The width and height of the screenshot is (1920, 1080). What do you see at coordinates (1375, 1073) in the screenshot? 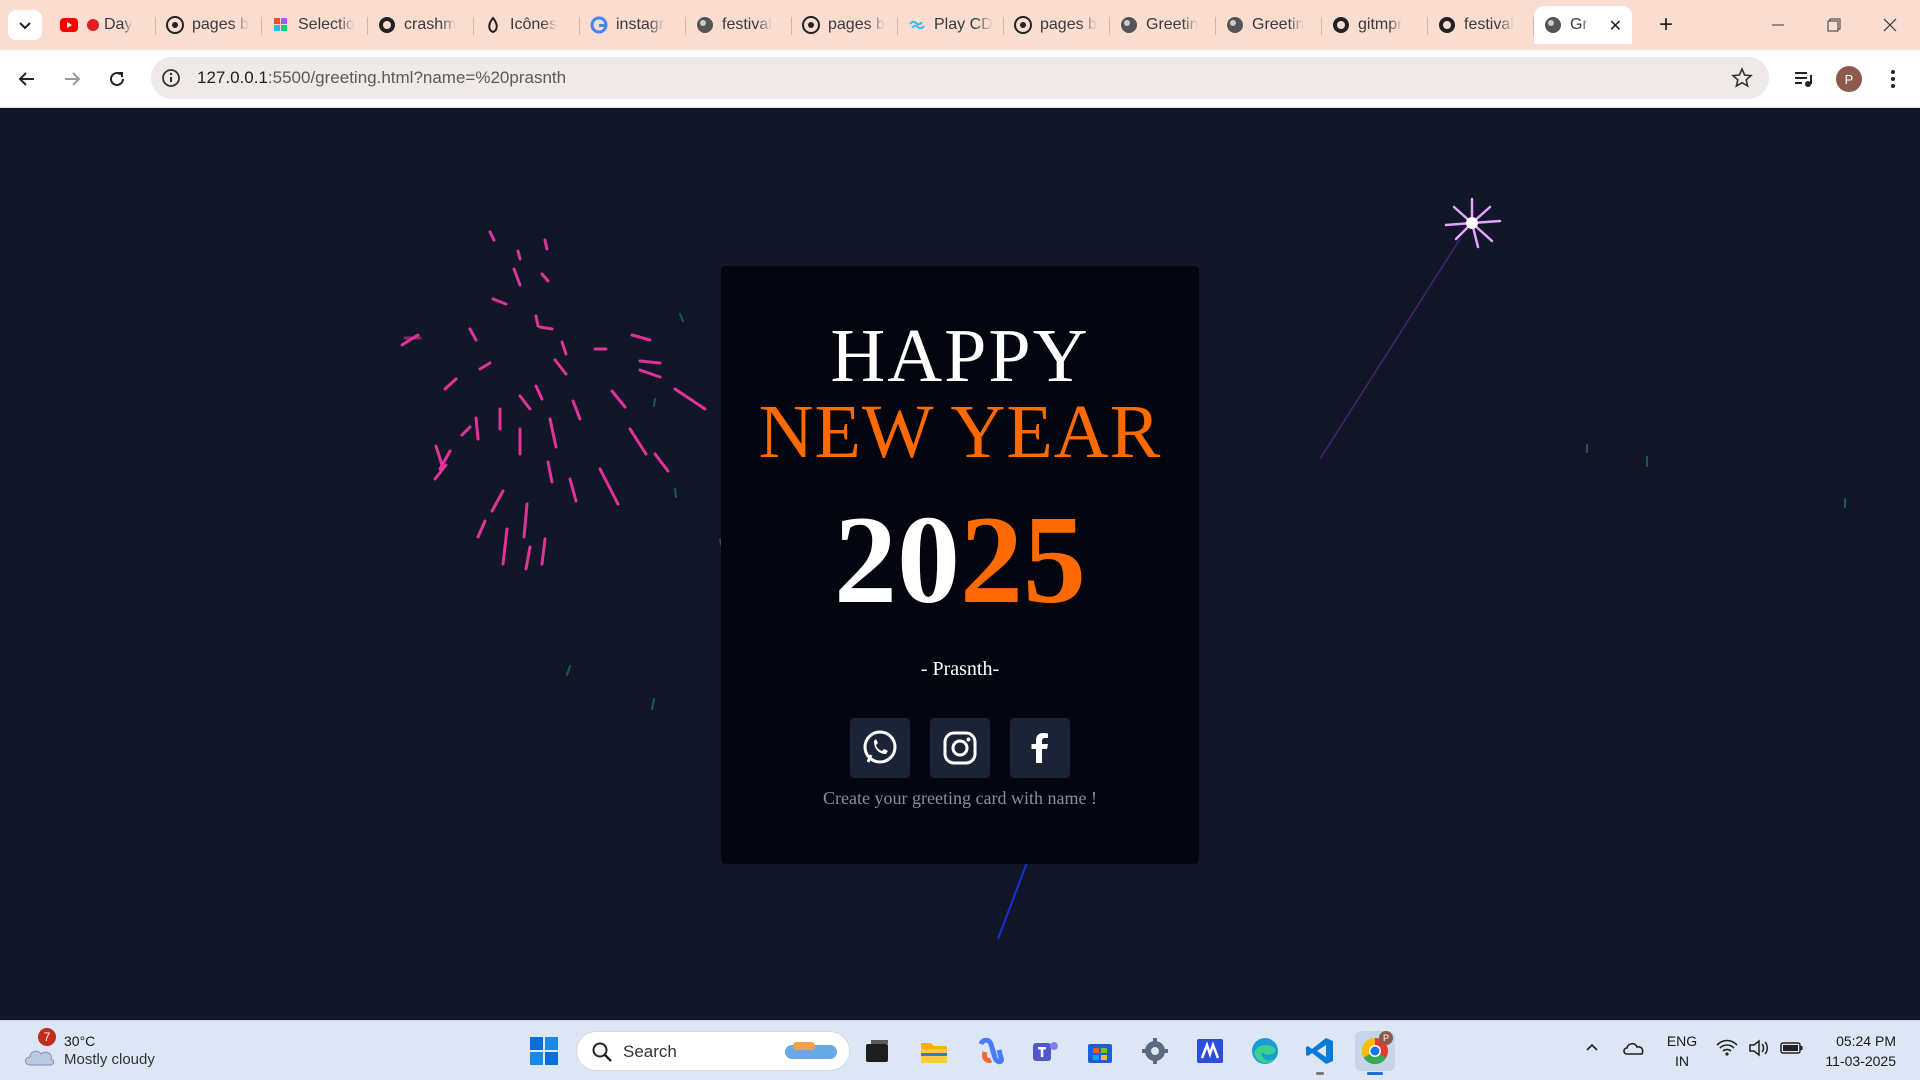
I see `active-indicator` at bounding box center [1375, 1073].